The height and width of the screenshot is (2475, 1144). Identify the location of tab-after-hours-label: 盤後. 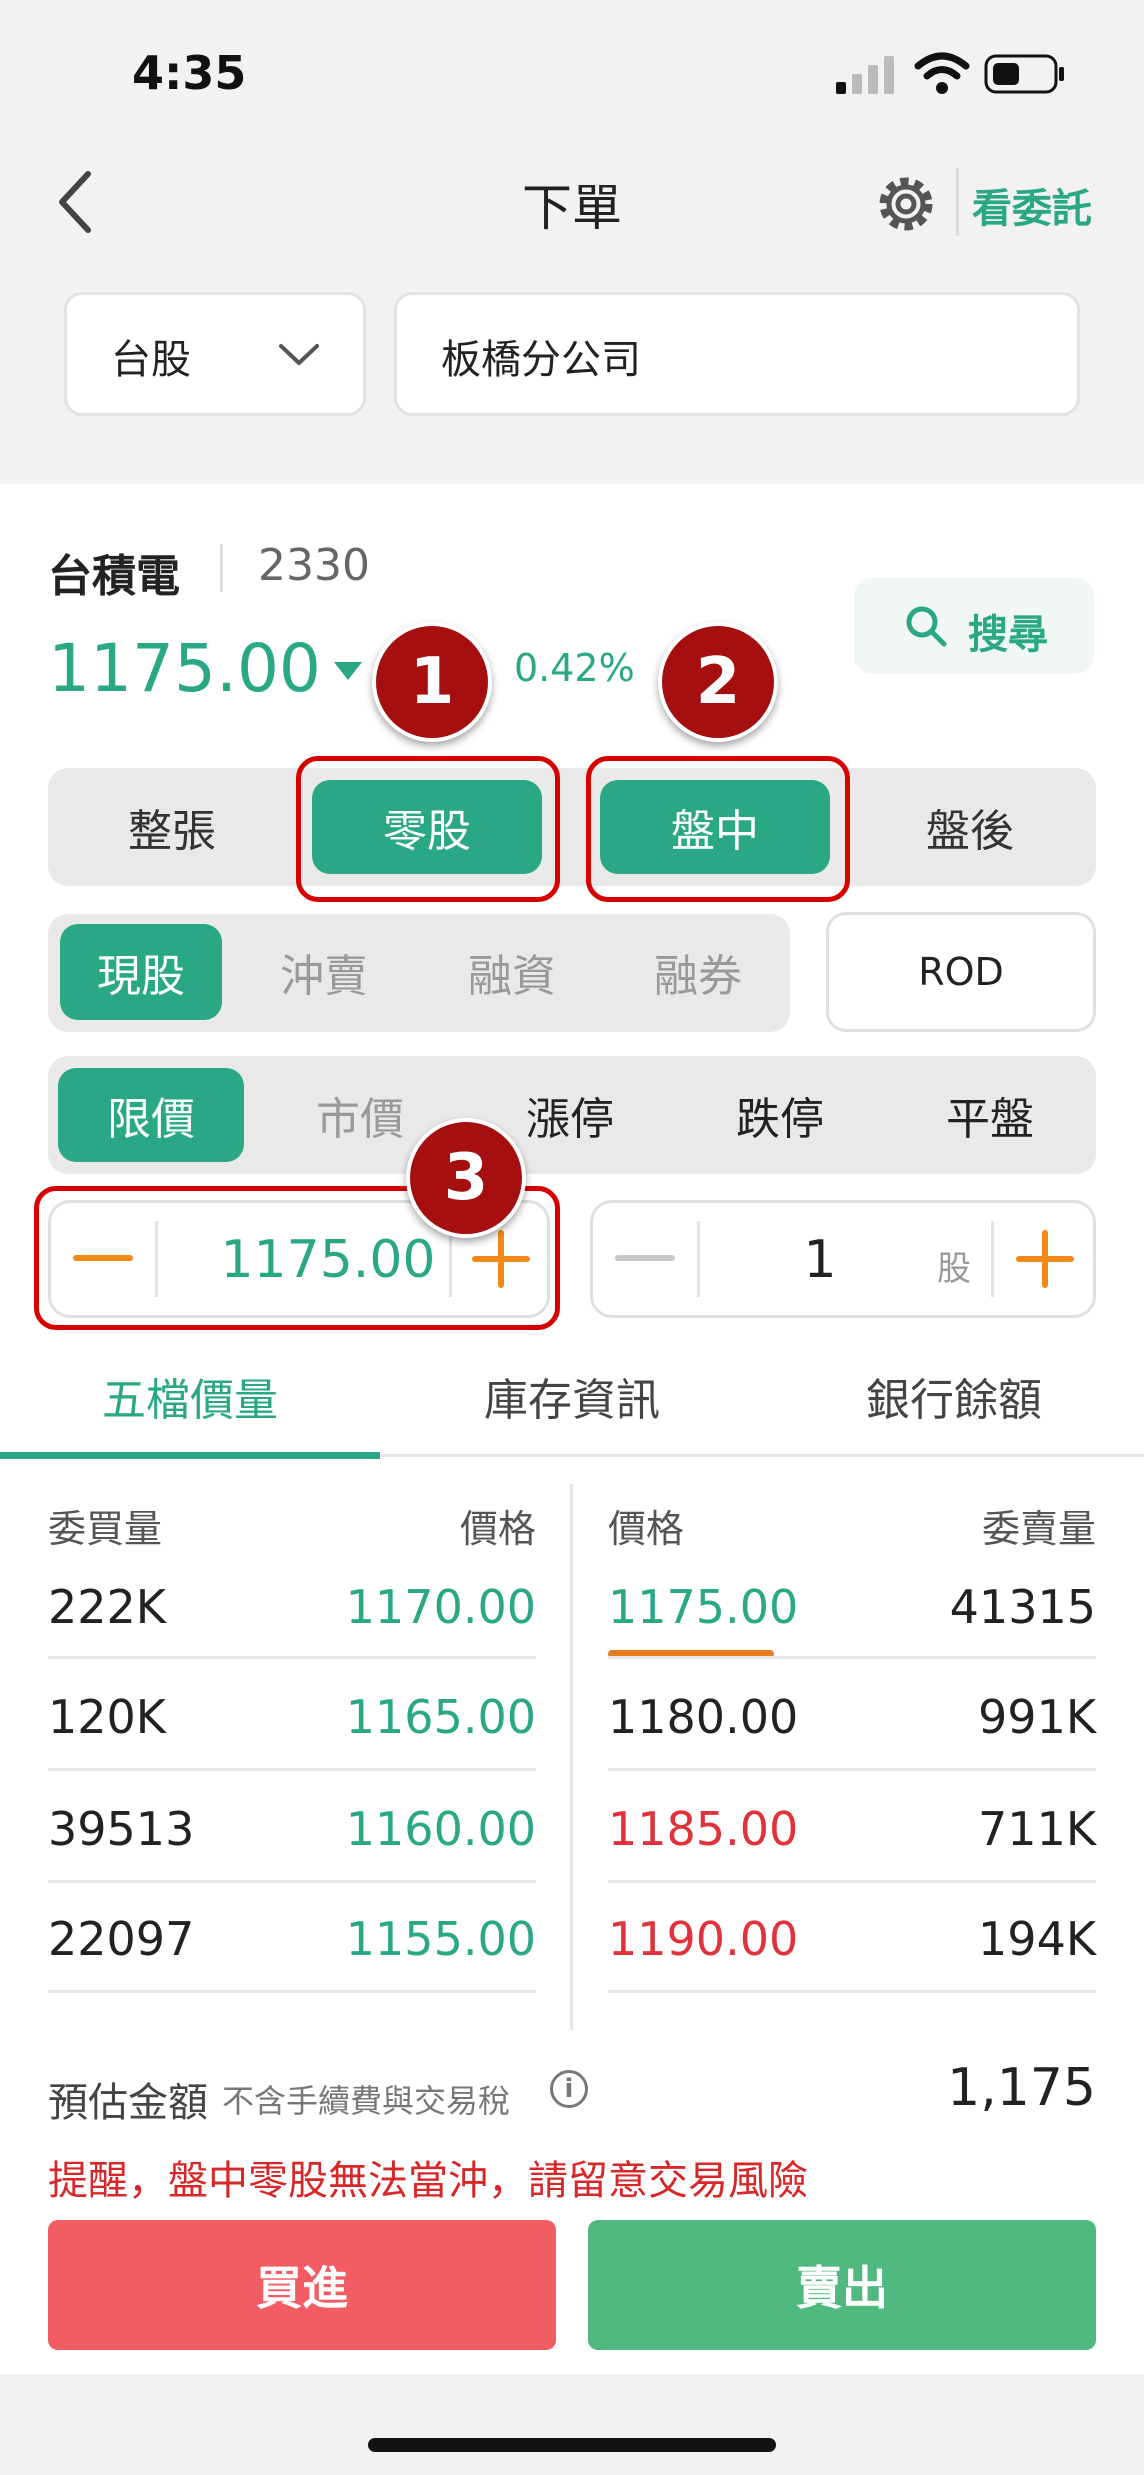
(970, 831).